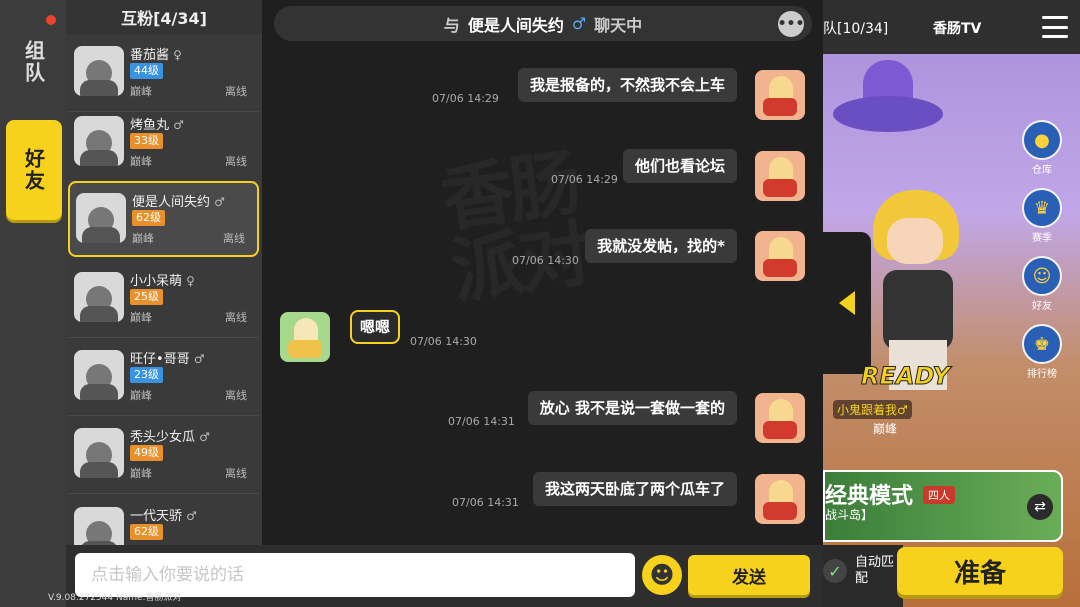 Image resolution: width=1080 pixels, height=607 pixels. Describe the element at coordinates (943, 506) in the screenshot. I see `game-mode-card: 经典模式 四人 战斗岛】 ⇄` at that location.